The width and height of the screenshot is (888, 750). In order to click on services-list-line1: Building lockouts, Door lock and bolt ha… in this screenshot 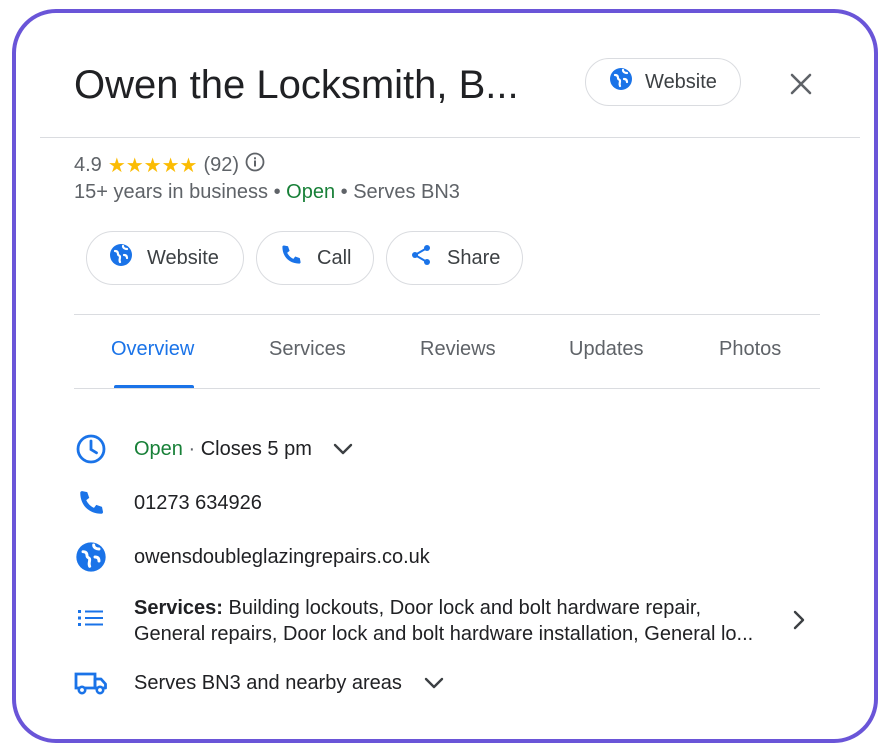, I will do `click(462, 608)`.